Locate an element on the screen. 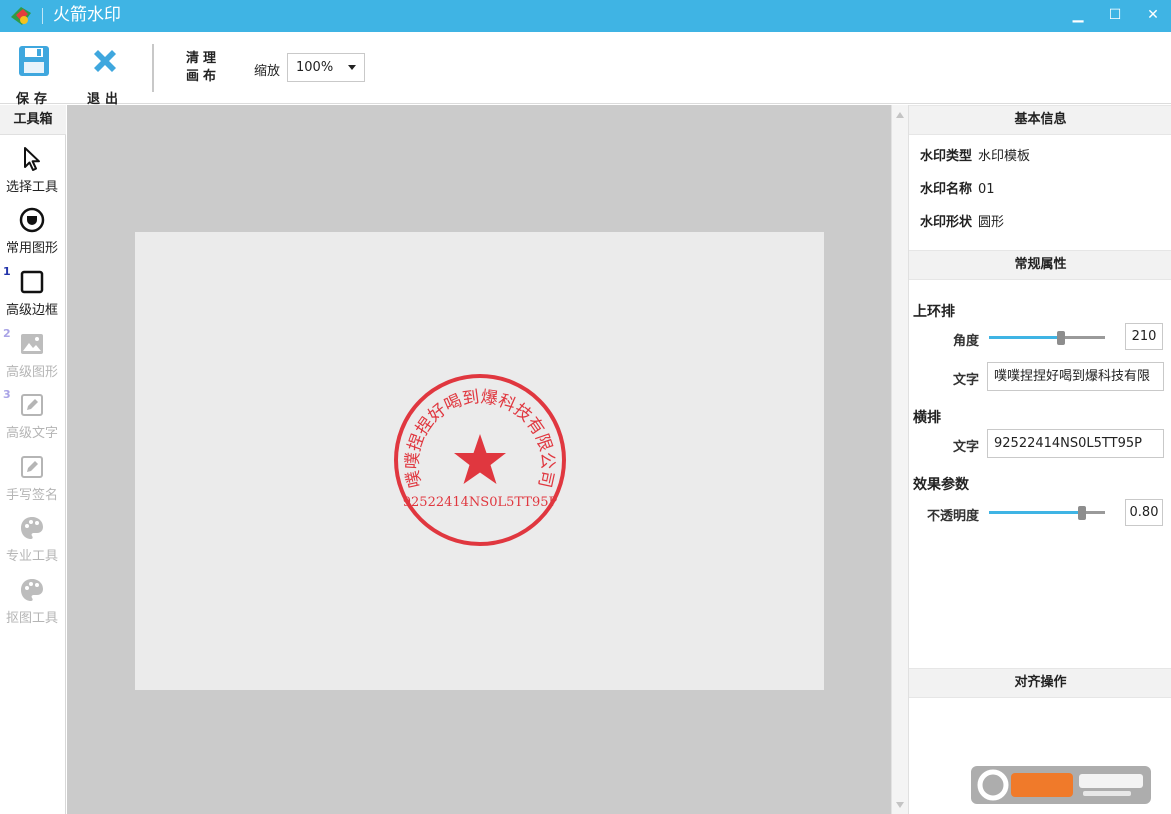  angle-slider is located at coordinates (1047, 338).